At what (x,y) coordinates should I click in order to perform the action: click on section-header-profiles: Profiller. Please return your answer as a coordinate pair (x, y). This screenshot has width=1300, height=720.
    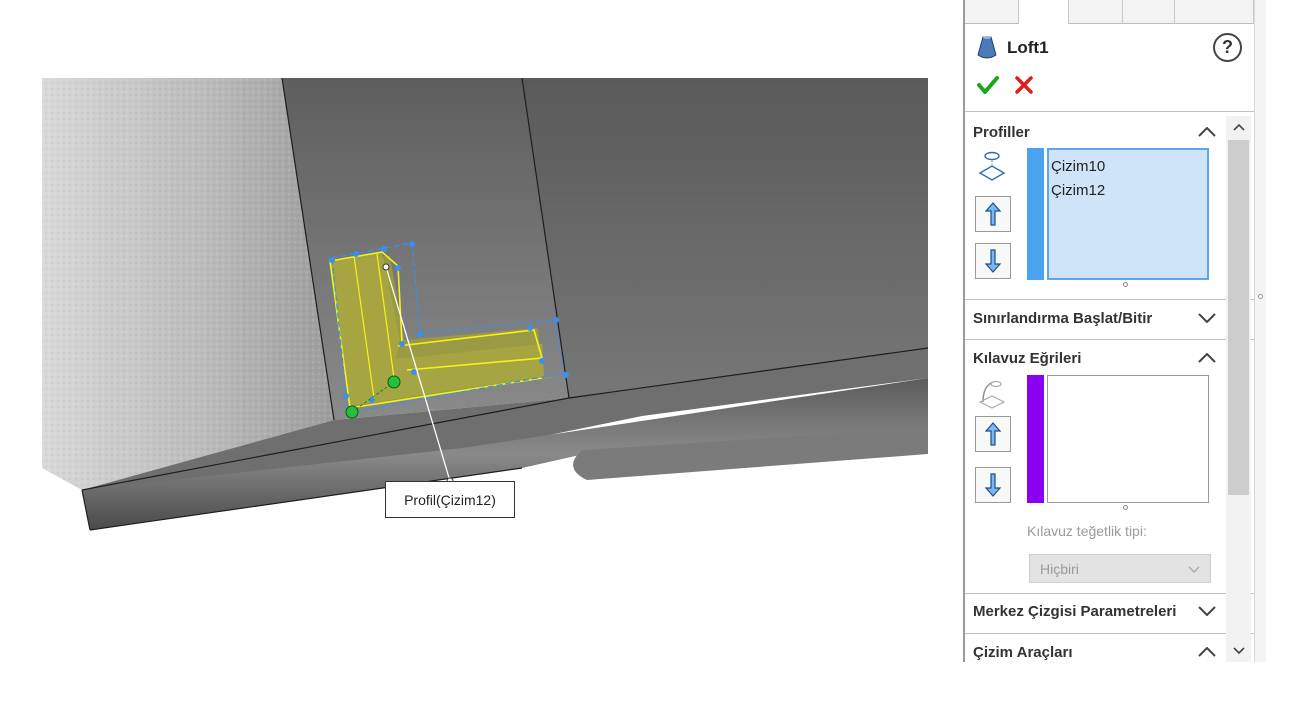
    Looking at the image, I should click on (1095, 132).